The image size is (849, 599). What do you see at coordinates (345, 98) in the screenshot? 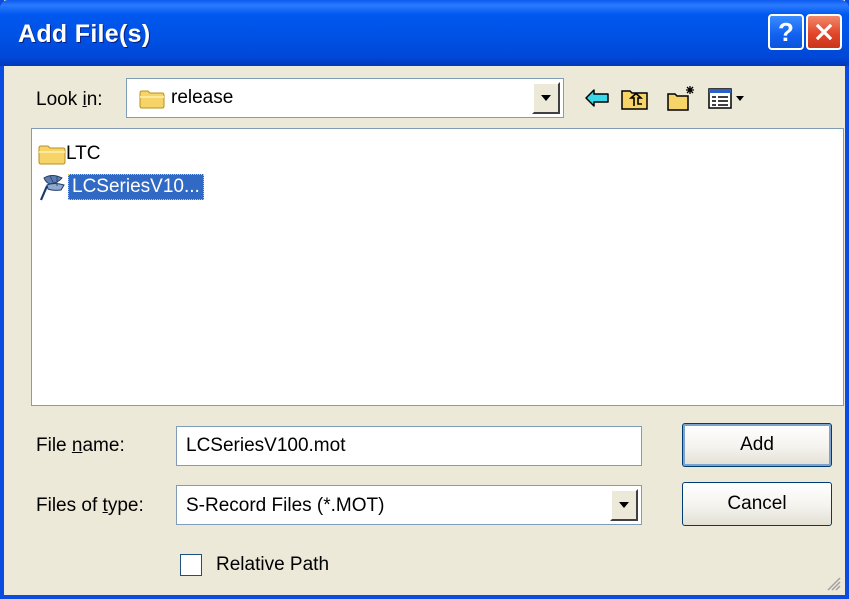
I see `lookin-dropdown: release` at bounding box center [345, 98].